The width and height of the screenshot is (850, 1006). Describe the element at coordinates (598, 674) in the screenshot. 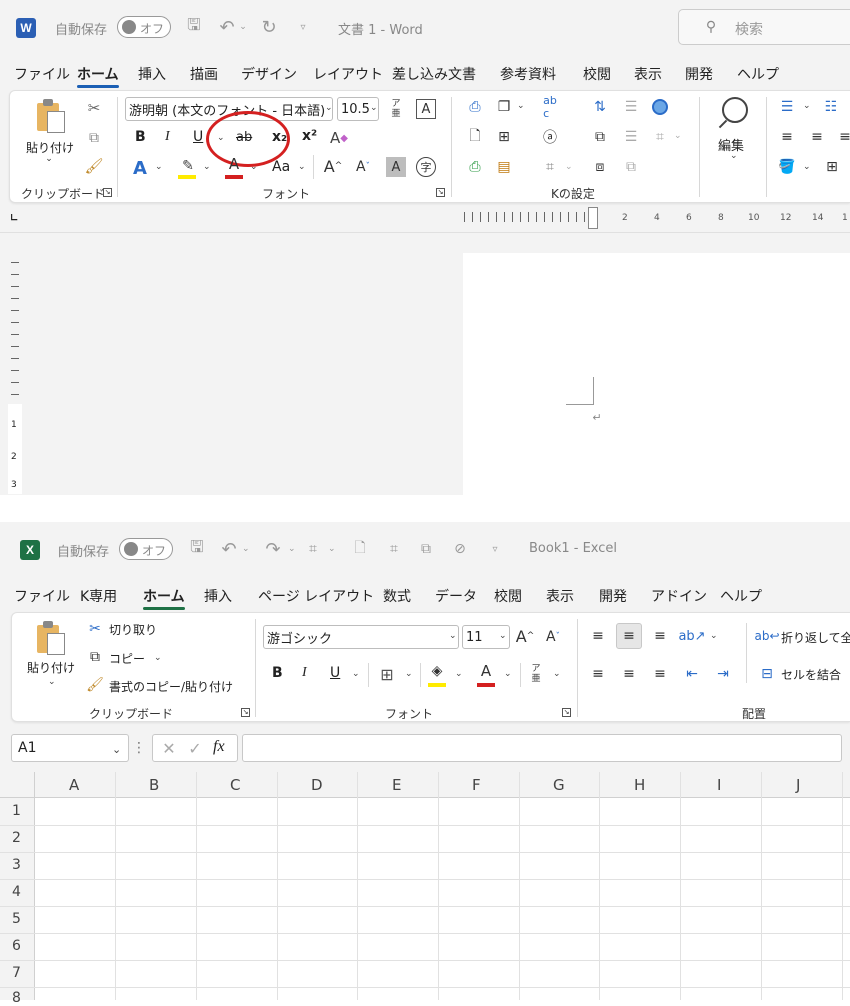

I see `excel-align-left-icon: ≡` at that location.